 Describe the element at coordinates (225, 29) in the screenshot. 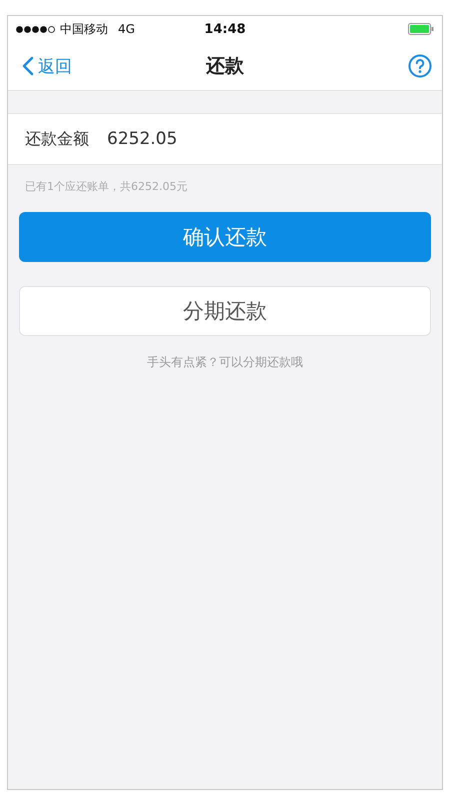

I see `status-time: 14:48` at that location.